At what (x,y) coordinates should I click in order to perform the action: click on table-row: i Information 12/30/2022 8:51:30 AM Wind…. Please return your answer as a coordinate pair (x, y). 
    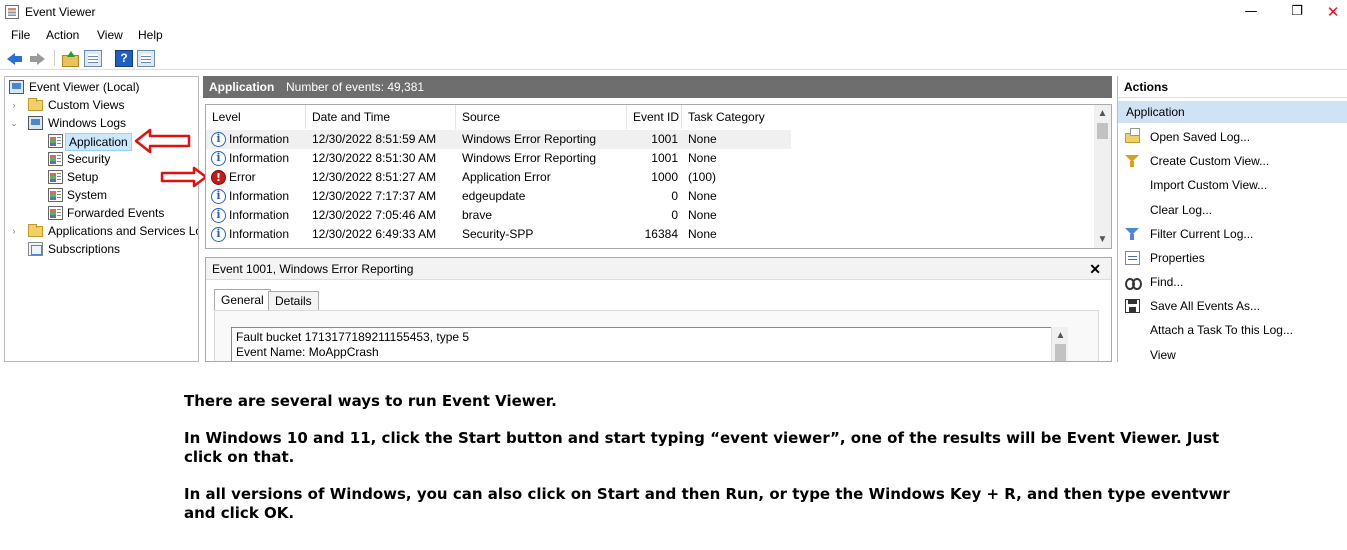
    Looking at the image, I should click on (498, 158).